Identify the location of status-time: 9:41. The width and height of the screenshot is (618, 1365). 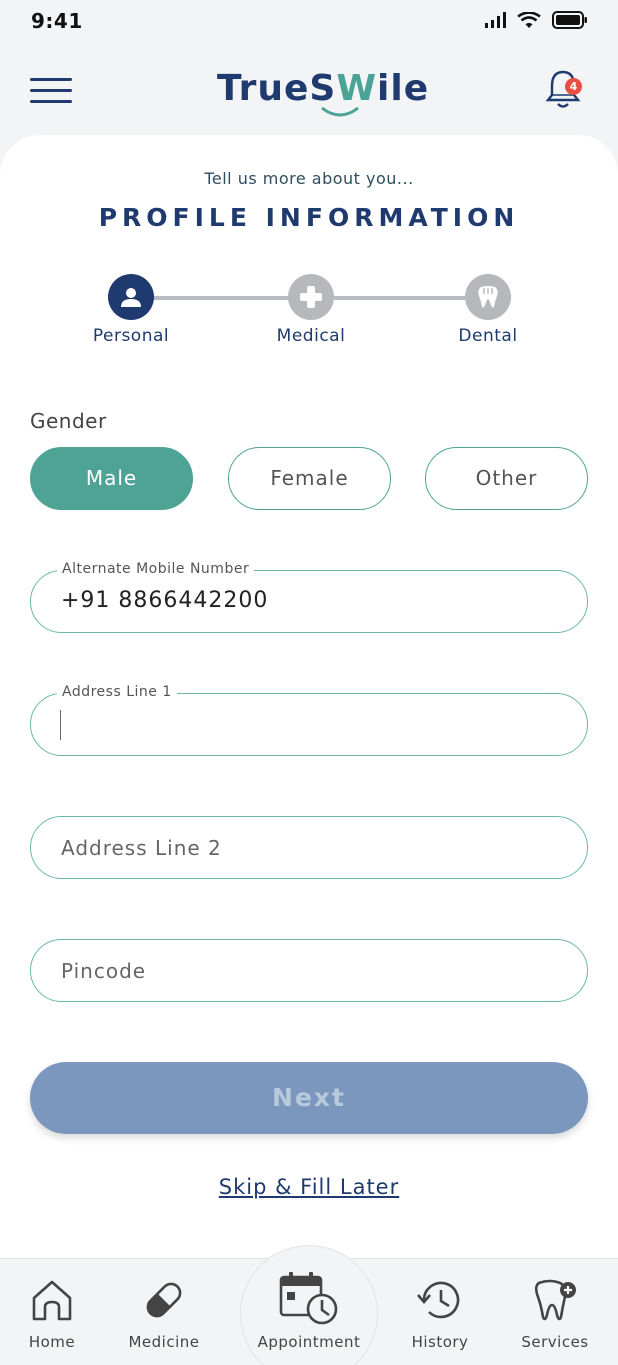
(57, 21).